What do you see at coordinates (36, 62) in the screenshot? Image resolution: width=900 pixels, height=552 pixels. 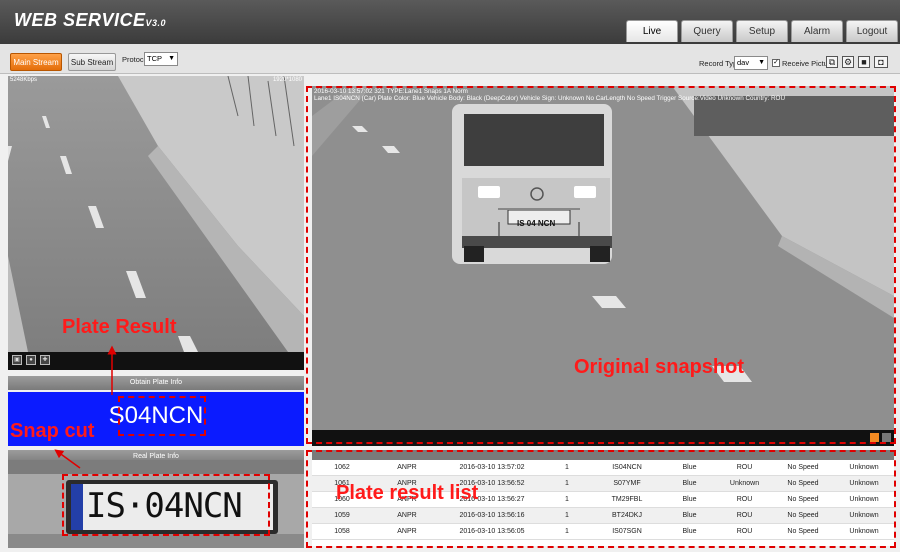 I see `main-stream-button: Main Stream` at bounding box center [36, 62].